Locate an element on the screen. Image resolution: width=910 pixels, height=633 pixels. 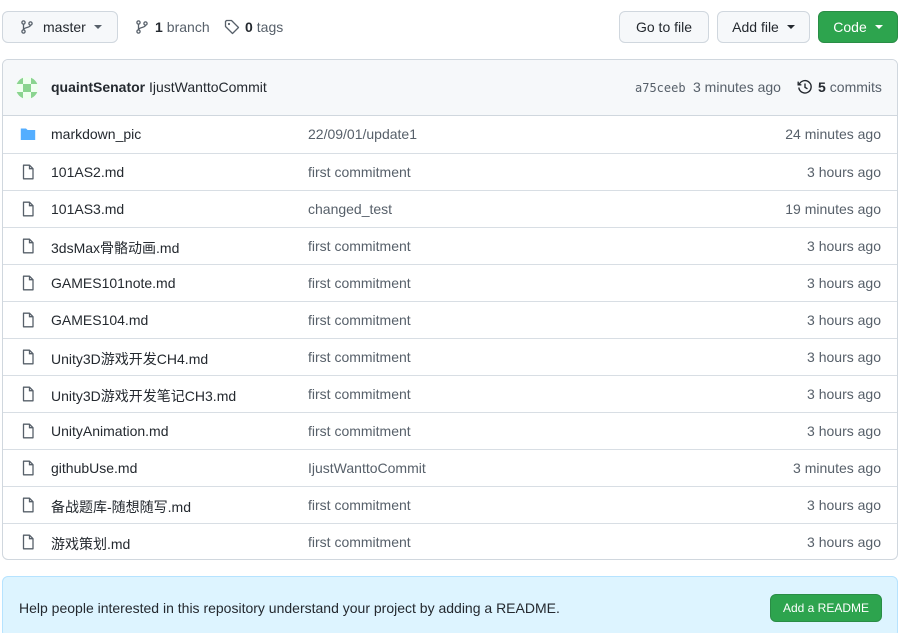
file-row: 3dsMax骨骼动画.md first commitment 3 hours ago is located at coordinates (450, 245).